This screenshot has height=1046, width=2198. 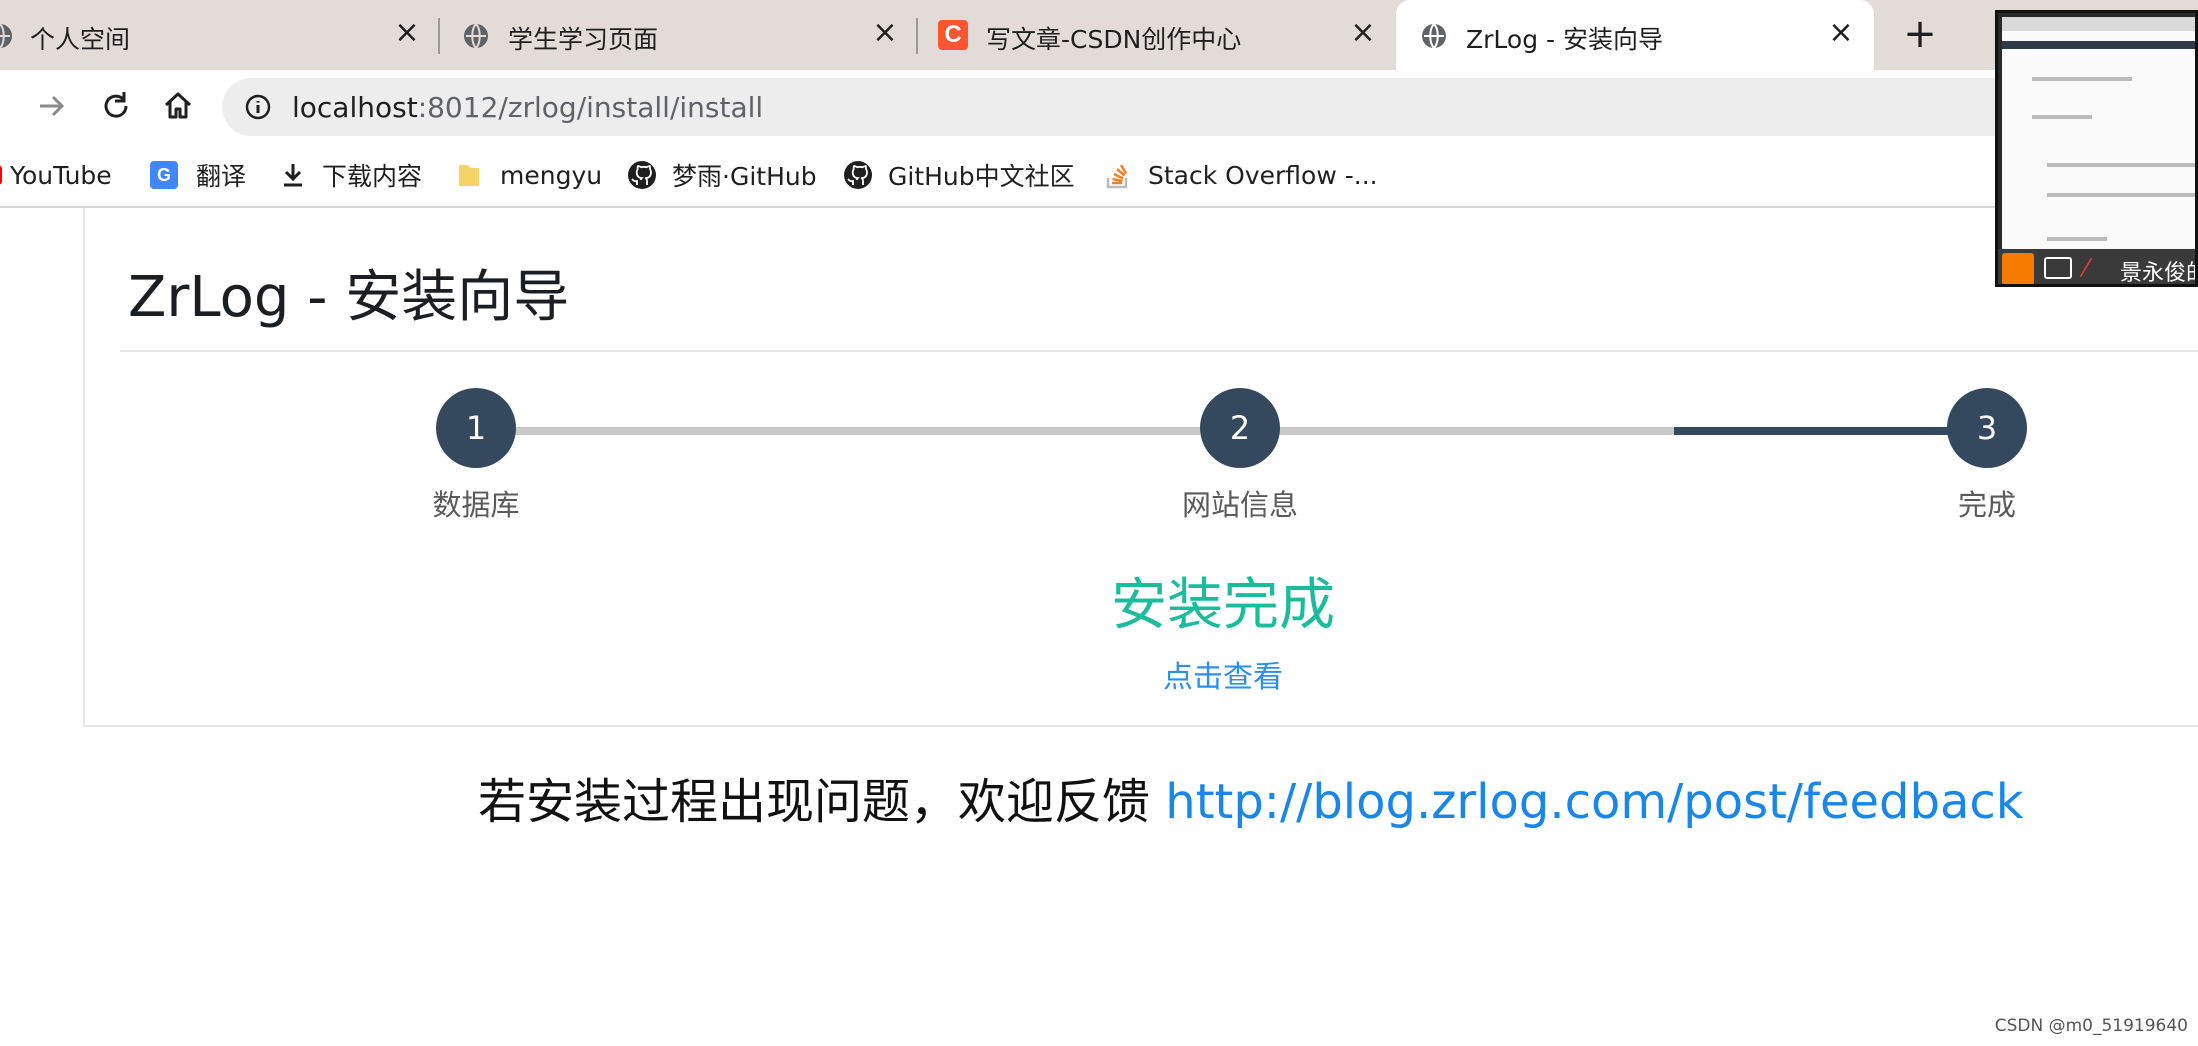 I want to click on bookmark-translate: G 翻译, so click(x=198, y=175).